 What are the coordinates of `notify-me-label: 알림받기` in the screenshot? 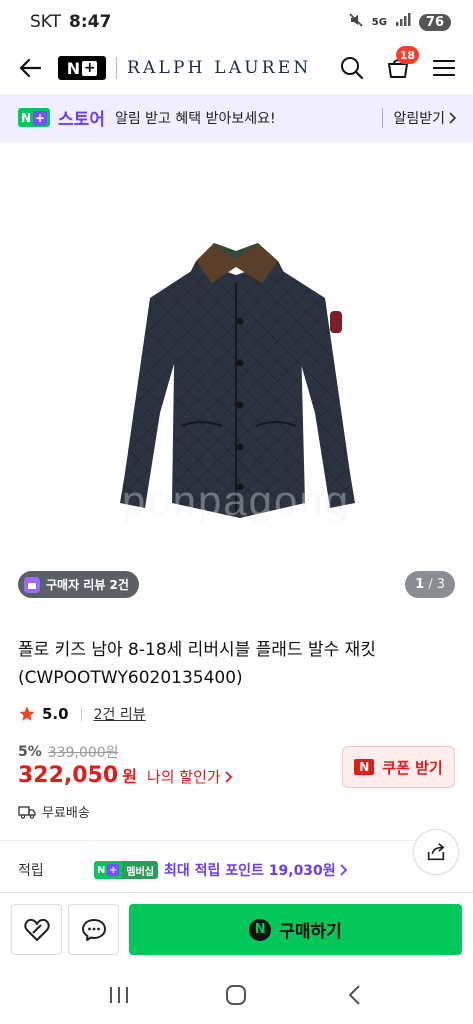 It's located at (419, 118).